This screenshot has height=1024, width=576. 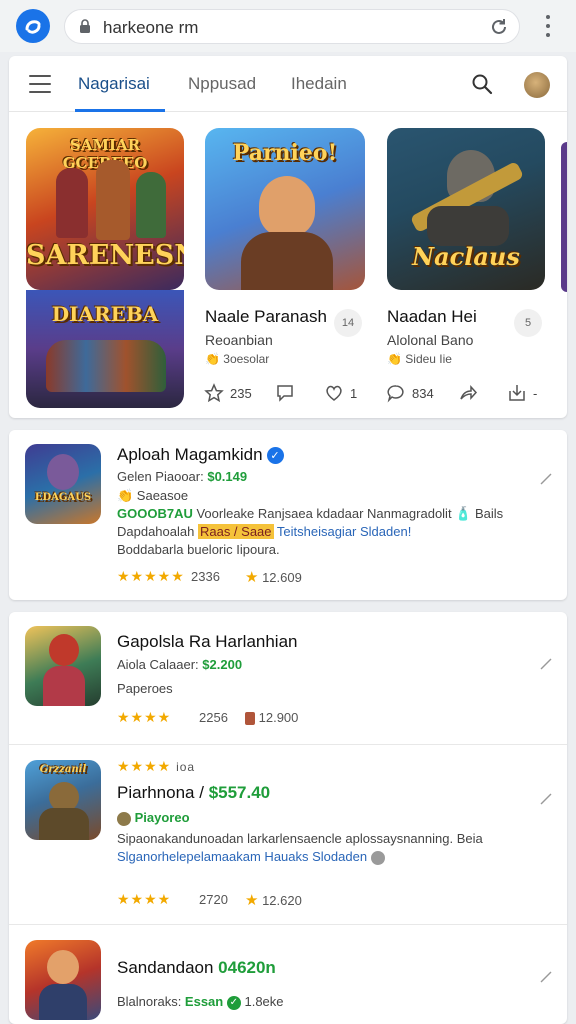 What do you see at coordinates (190, 454) in the screenshot?
I see `app-title-text: Aploah Magamkidn` at bounding box center [190, 454].